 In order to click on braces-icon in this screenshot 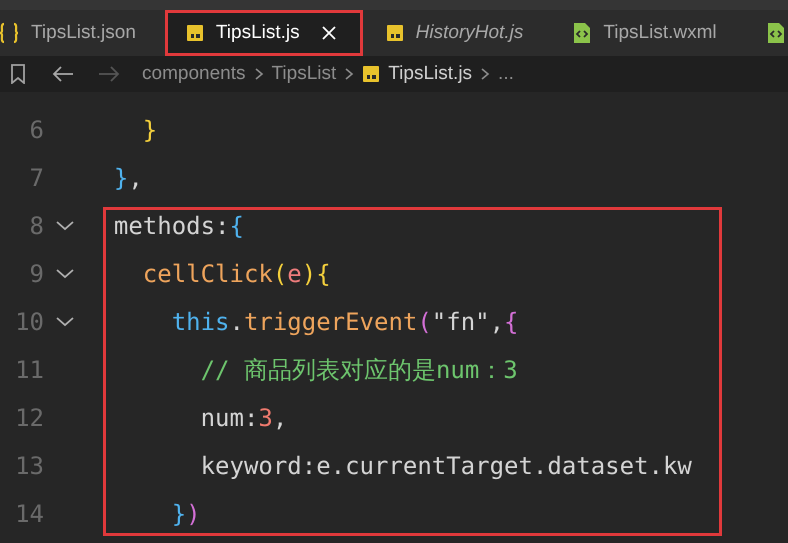, I will do `click(9, 33)`.